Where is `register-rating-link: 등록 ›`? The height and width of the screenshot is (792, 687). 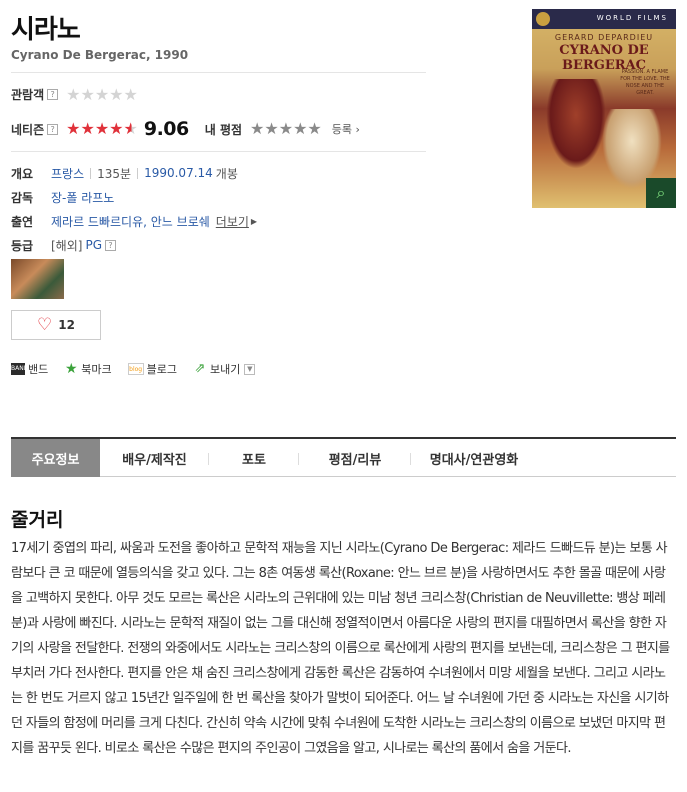
register-rating-link: 등록 › is located at coordinates (346, 129).